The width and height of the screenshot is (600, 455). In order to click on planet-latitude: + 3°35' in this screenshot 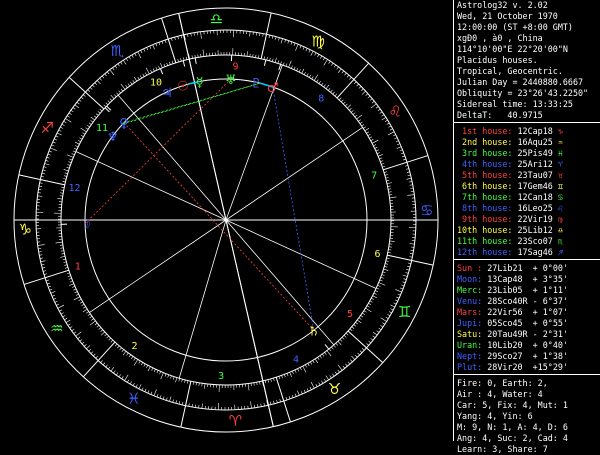, I will do `click(548, 279)`.